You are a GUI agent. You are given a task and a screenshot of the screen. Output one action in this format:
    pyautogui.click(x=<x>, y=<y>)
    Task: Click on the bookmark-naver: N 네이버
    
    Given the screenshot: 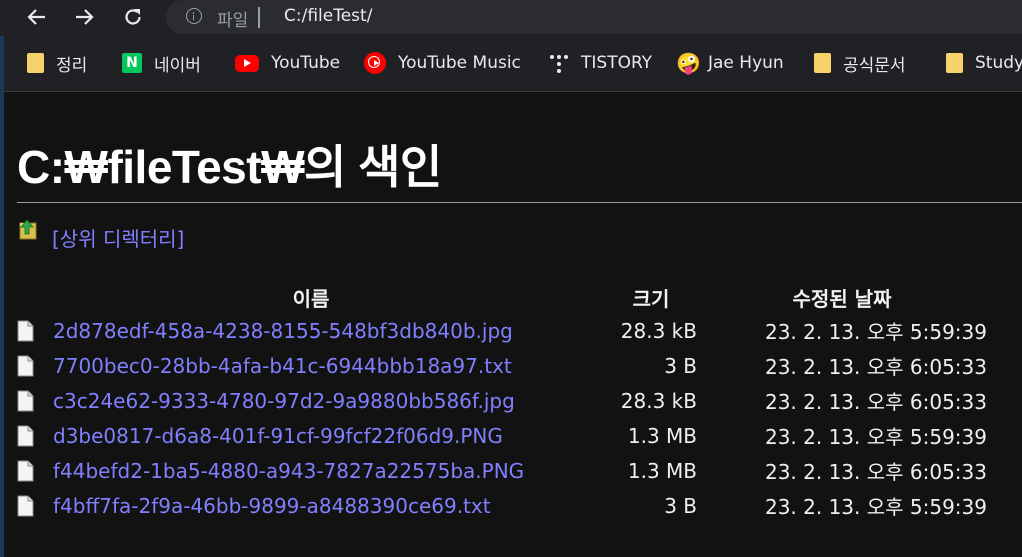 What is the action you would take?
    pyautogui.click(x=161, y=63)
    